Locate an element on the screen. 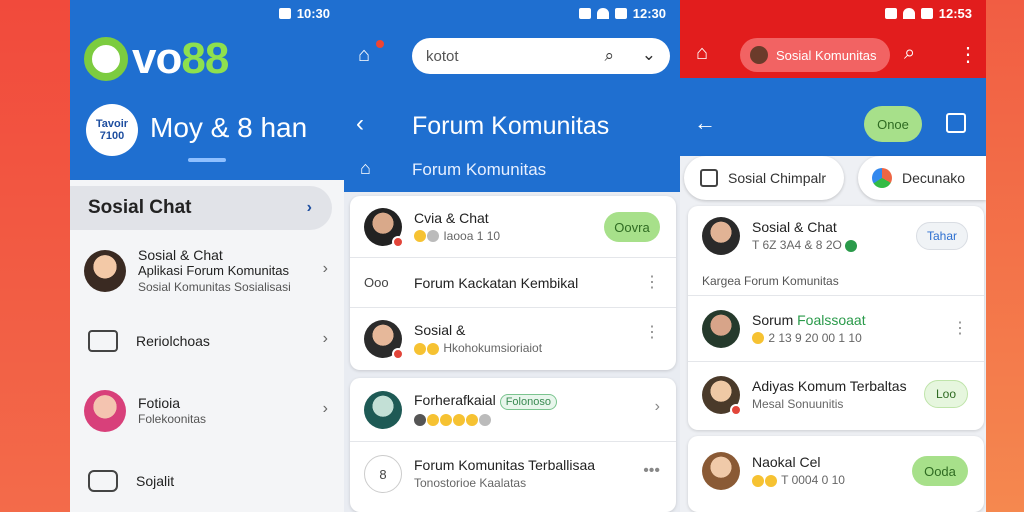 This screenshot has width=1024, height=512. item-title: Sosial & is located at coordinates (440, 330).